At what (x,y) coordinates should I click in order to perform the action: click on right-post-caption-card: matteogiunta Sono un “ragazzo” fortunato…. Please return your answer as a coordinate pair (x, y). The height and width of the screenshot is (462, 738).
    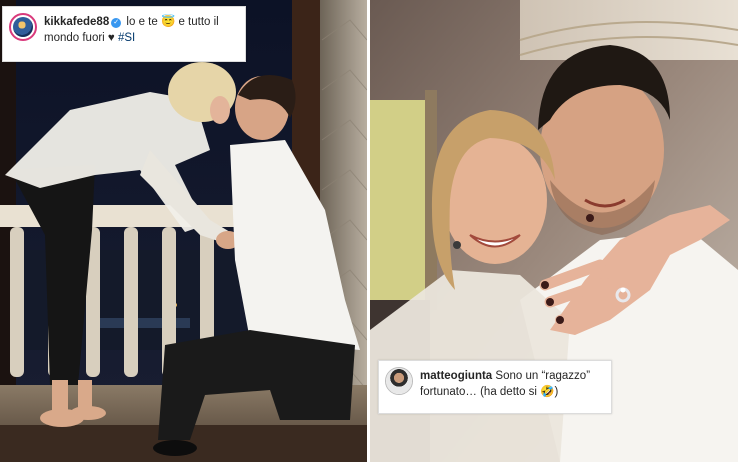
    Looking at the image, I should click on (495, 387).